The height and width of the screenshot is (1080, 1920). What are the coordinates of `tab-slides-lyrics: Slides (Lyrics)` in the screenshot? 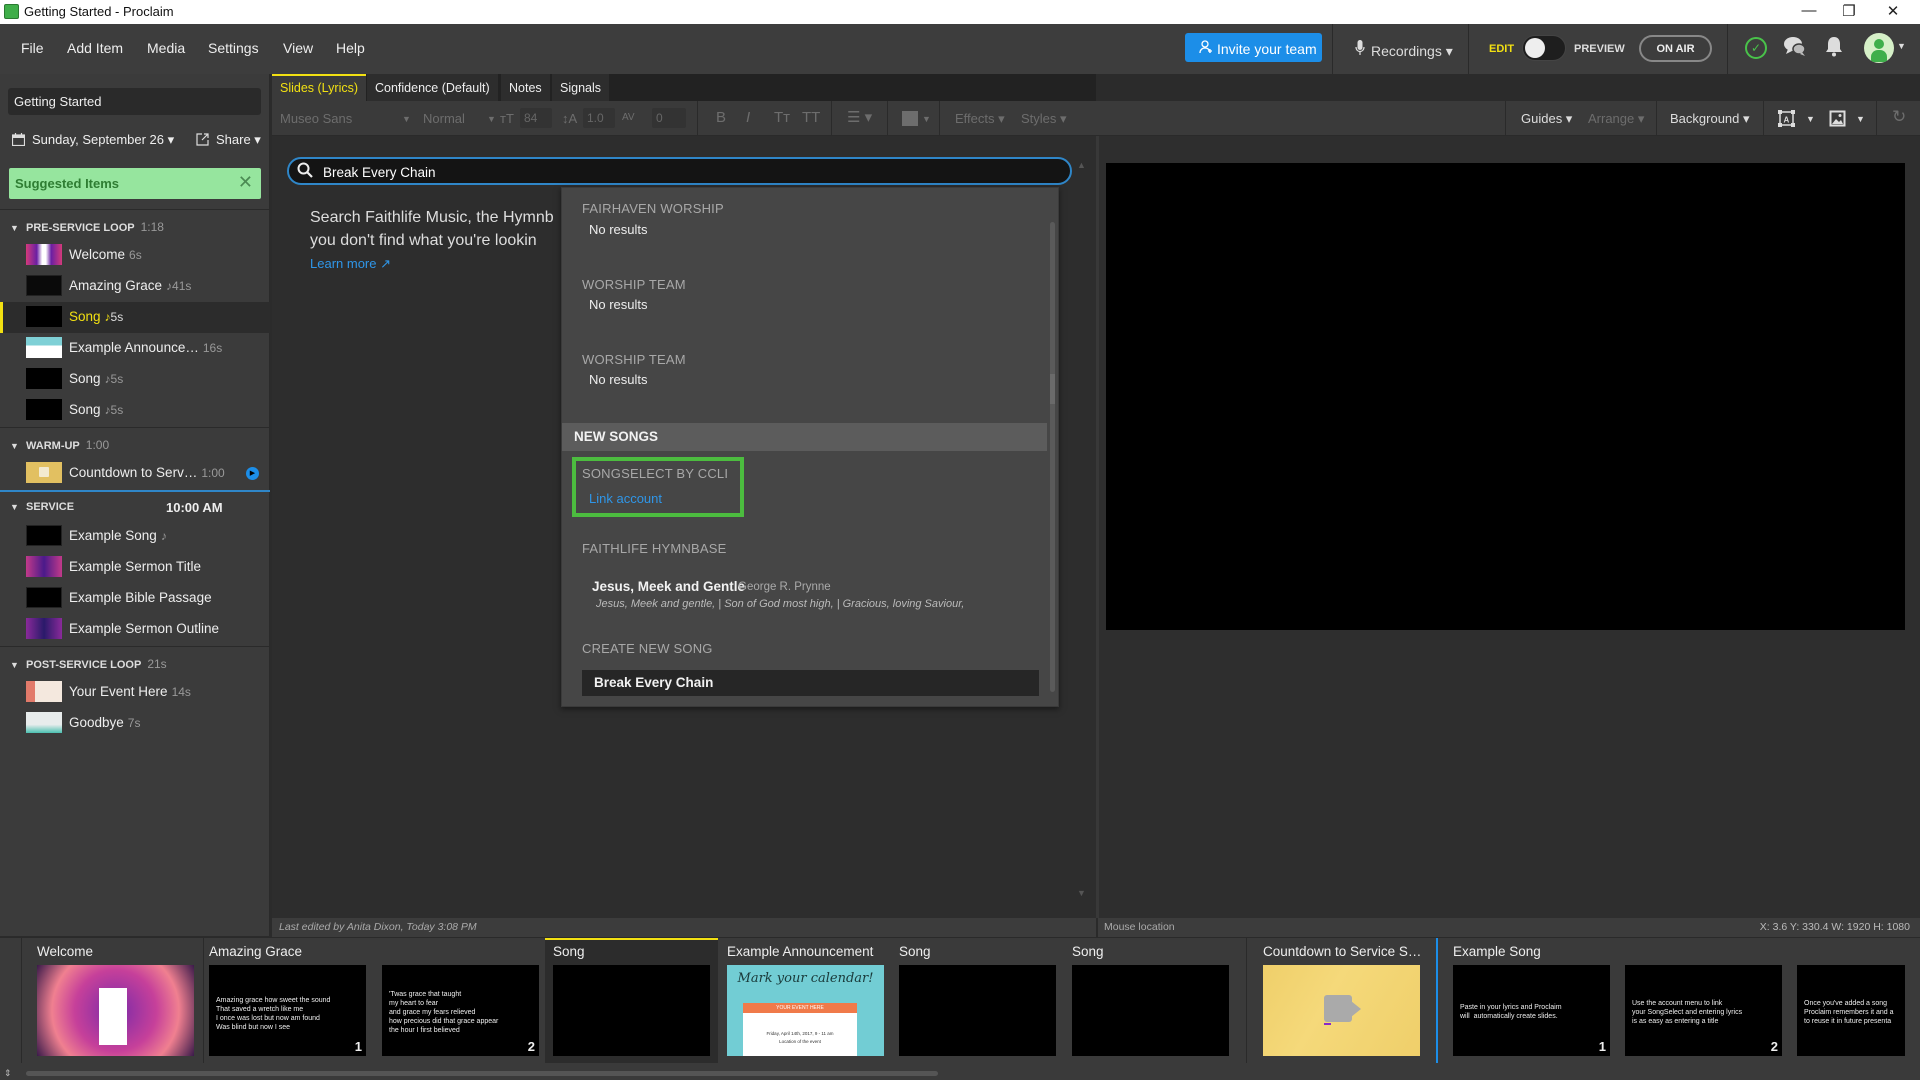 It's located at (319, 87).